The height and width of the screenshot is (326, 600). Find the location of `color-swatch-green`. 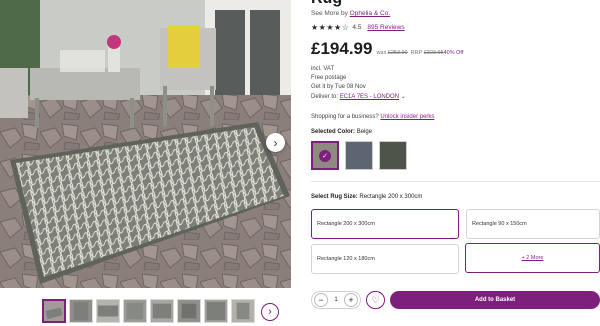

color-swatch-green is located at coordinates (393, 155).